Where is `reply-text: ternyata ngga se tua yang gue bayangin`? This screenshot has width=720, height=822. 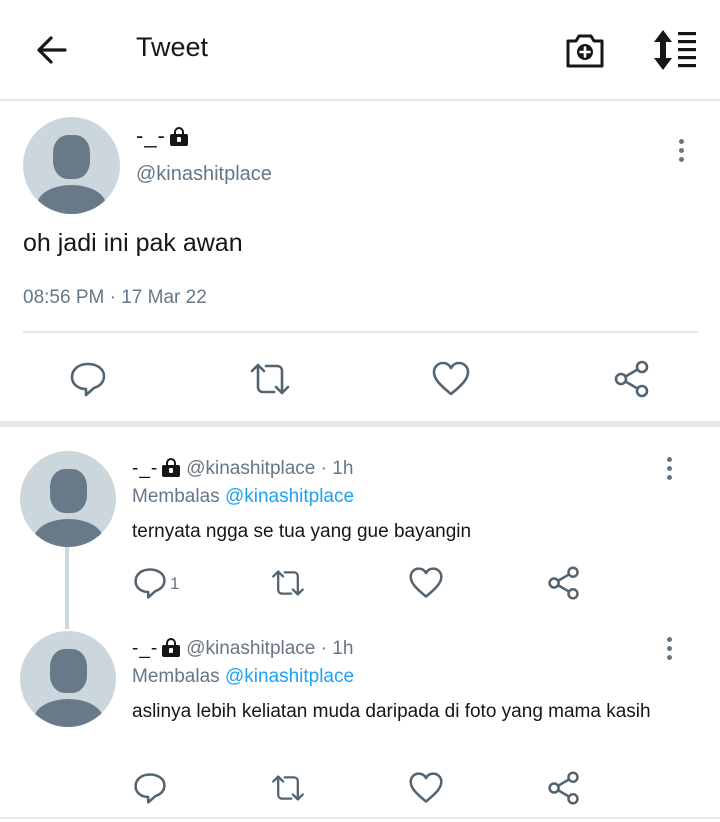 reply-text: ternyata ngga se tua yang gue bayangin is located at coordinates (302, 531).